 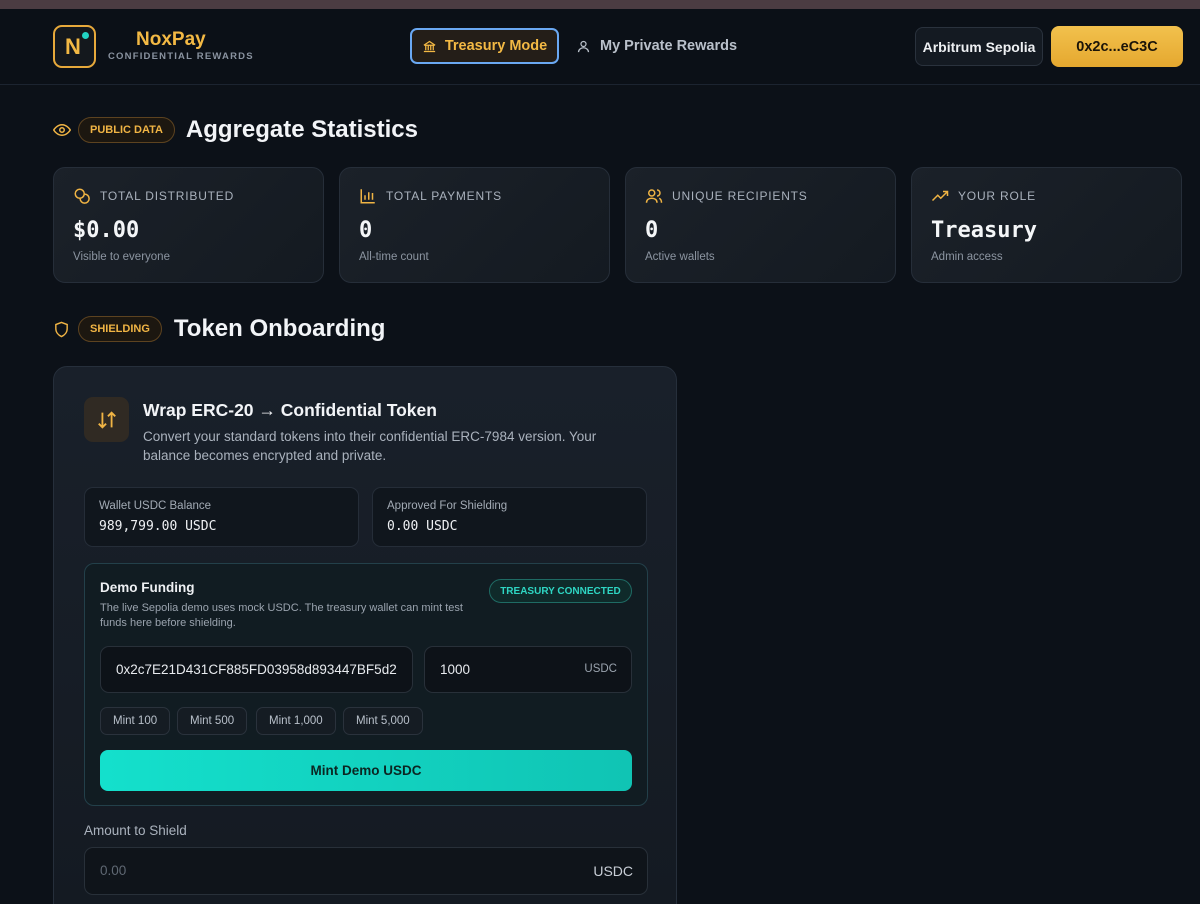 What do you see at coordinates (997, 196) in the screenshot?
I see `stat-label: YOUR ROLE` at bounding box center [997, 196].